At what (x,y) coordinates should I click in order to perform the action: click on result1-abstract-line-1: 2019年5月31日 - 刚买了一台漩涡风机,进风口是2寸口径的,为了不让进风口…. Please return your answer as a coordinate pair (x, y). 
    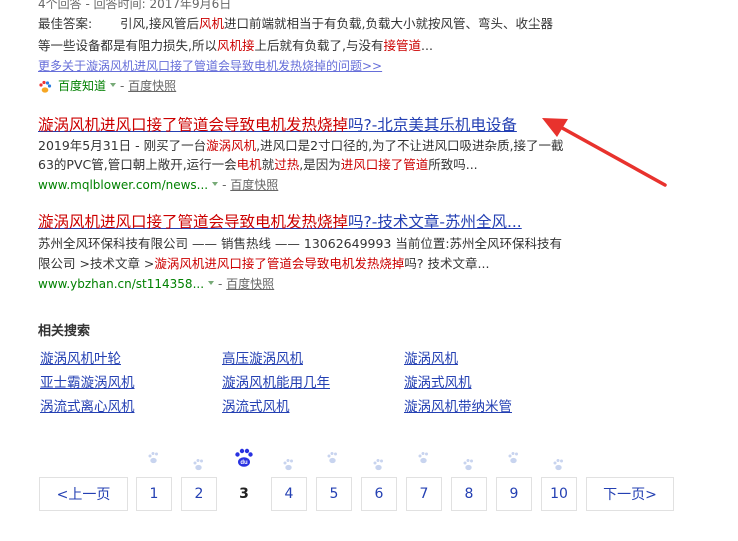
    Looking at the image, I should click on (301, 145).